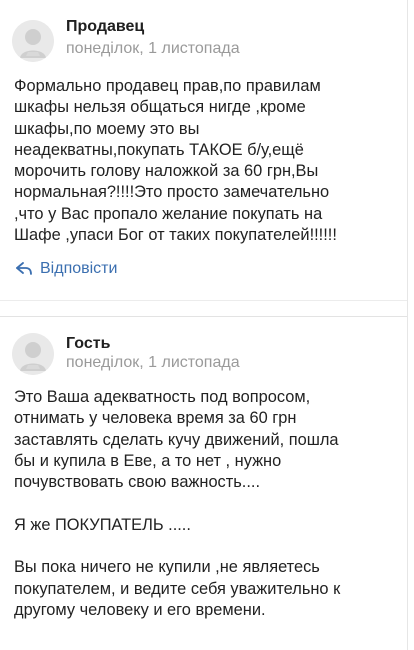  I want to click on comment-author: Гость, so click(88, 343).